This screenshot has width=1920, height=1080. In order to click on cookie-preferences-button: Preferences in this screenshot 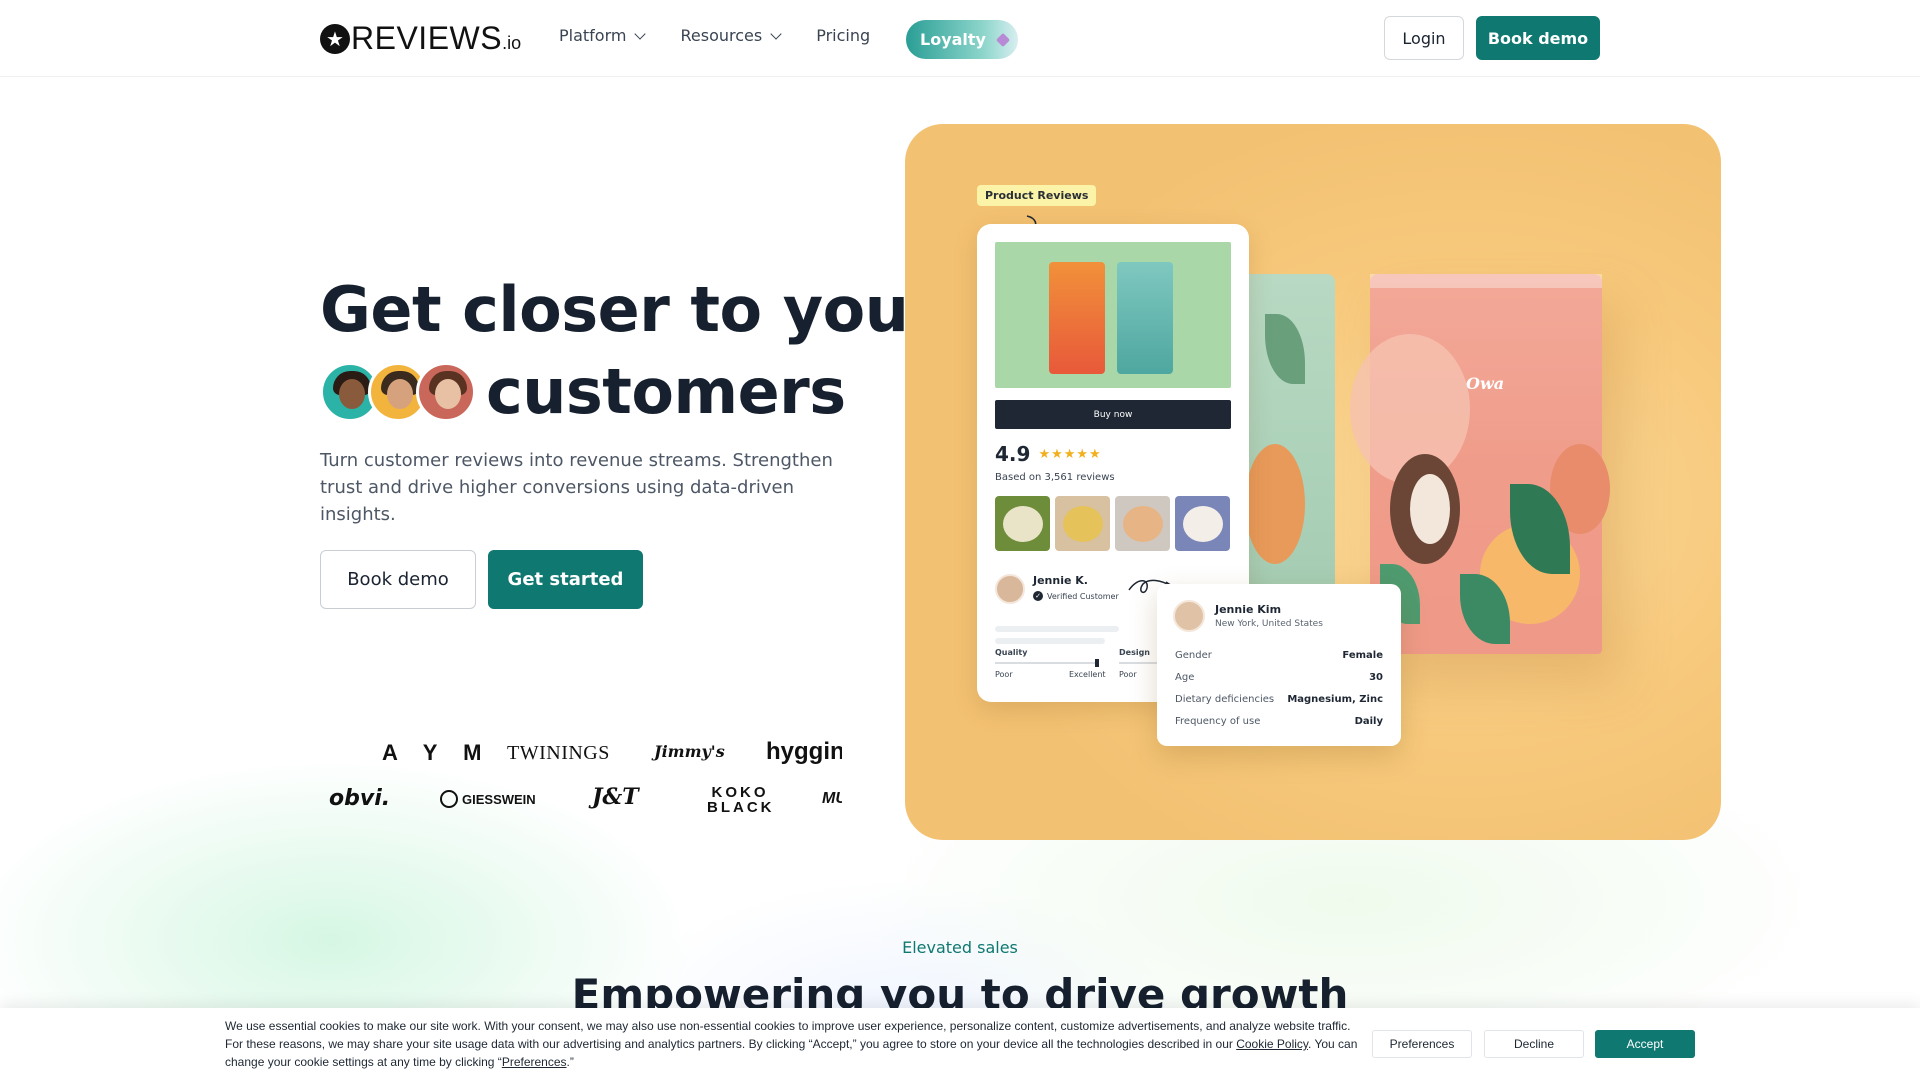, I will do `click(1422, 1044)`.